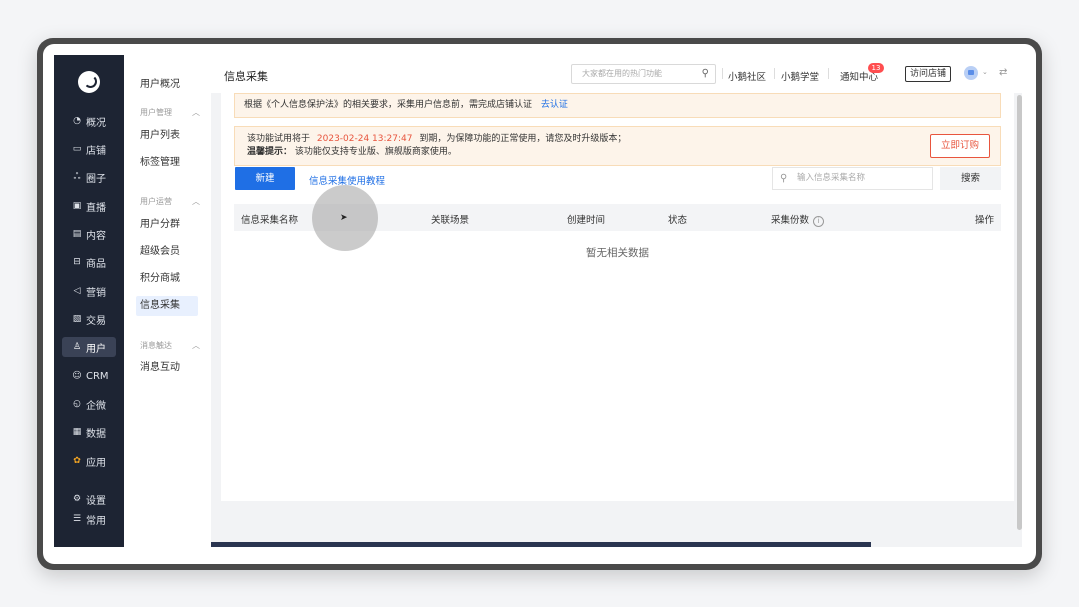 The height and width of the screenshot is (607, 1079). What do you see at coordinates (77, 177) in the screenshot?
I see `group-icon: ஃ` at bounding box center [77, 177].